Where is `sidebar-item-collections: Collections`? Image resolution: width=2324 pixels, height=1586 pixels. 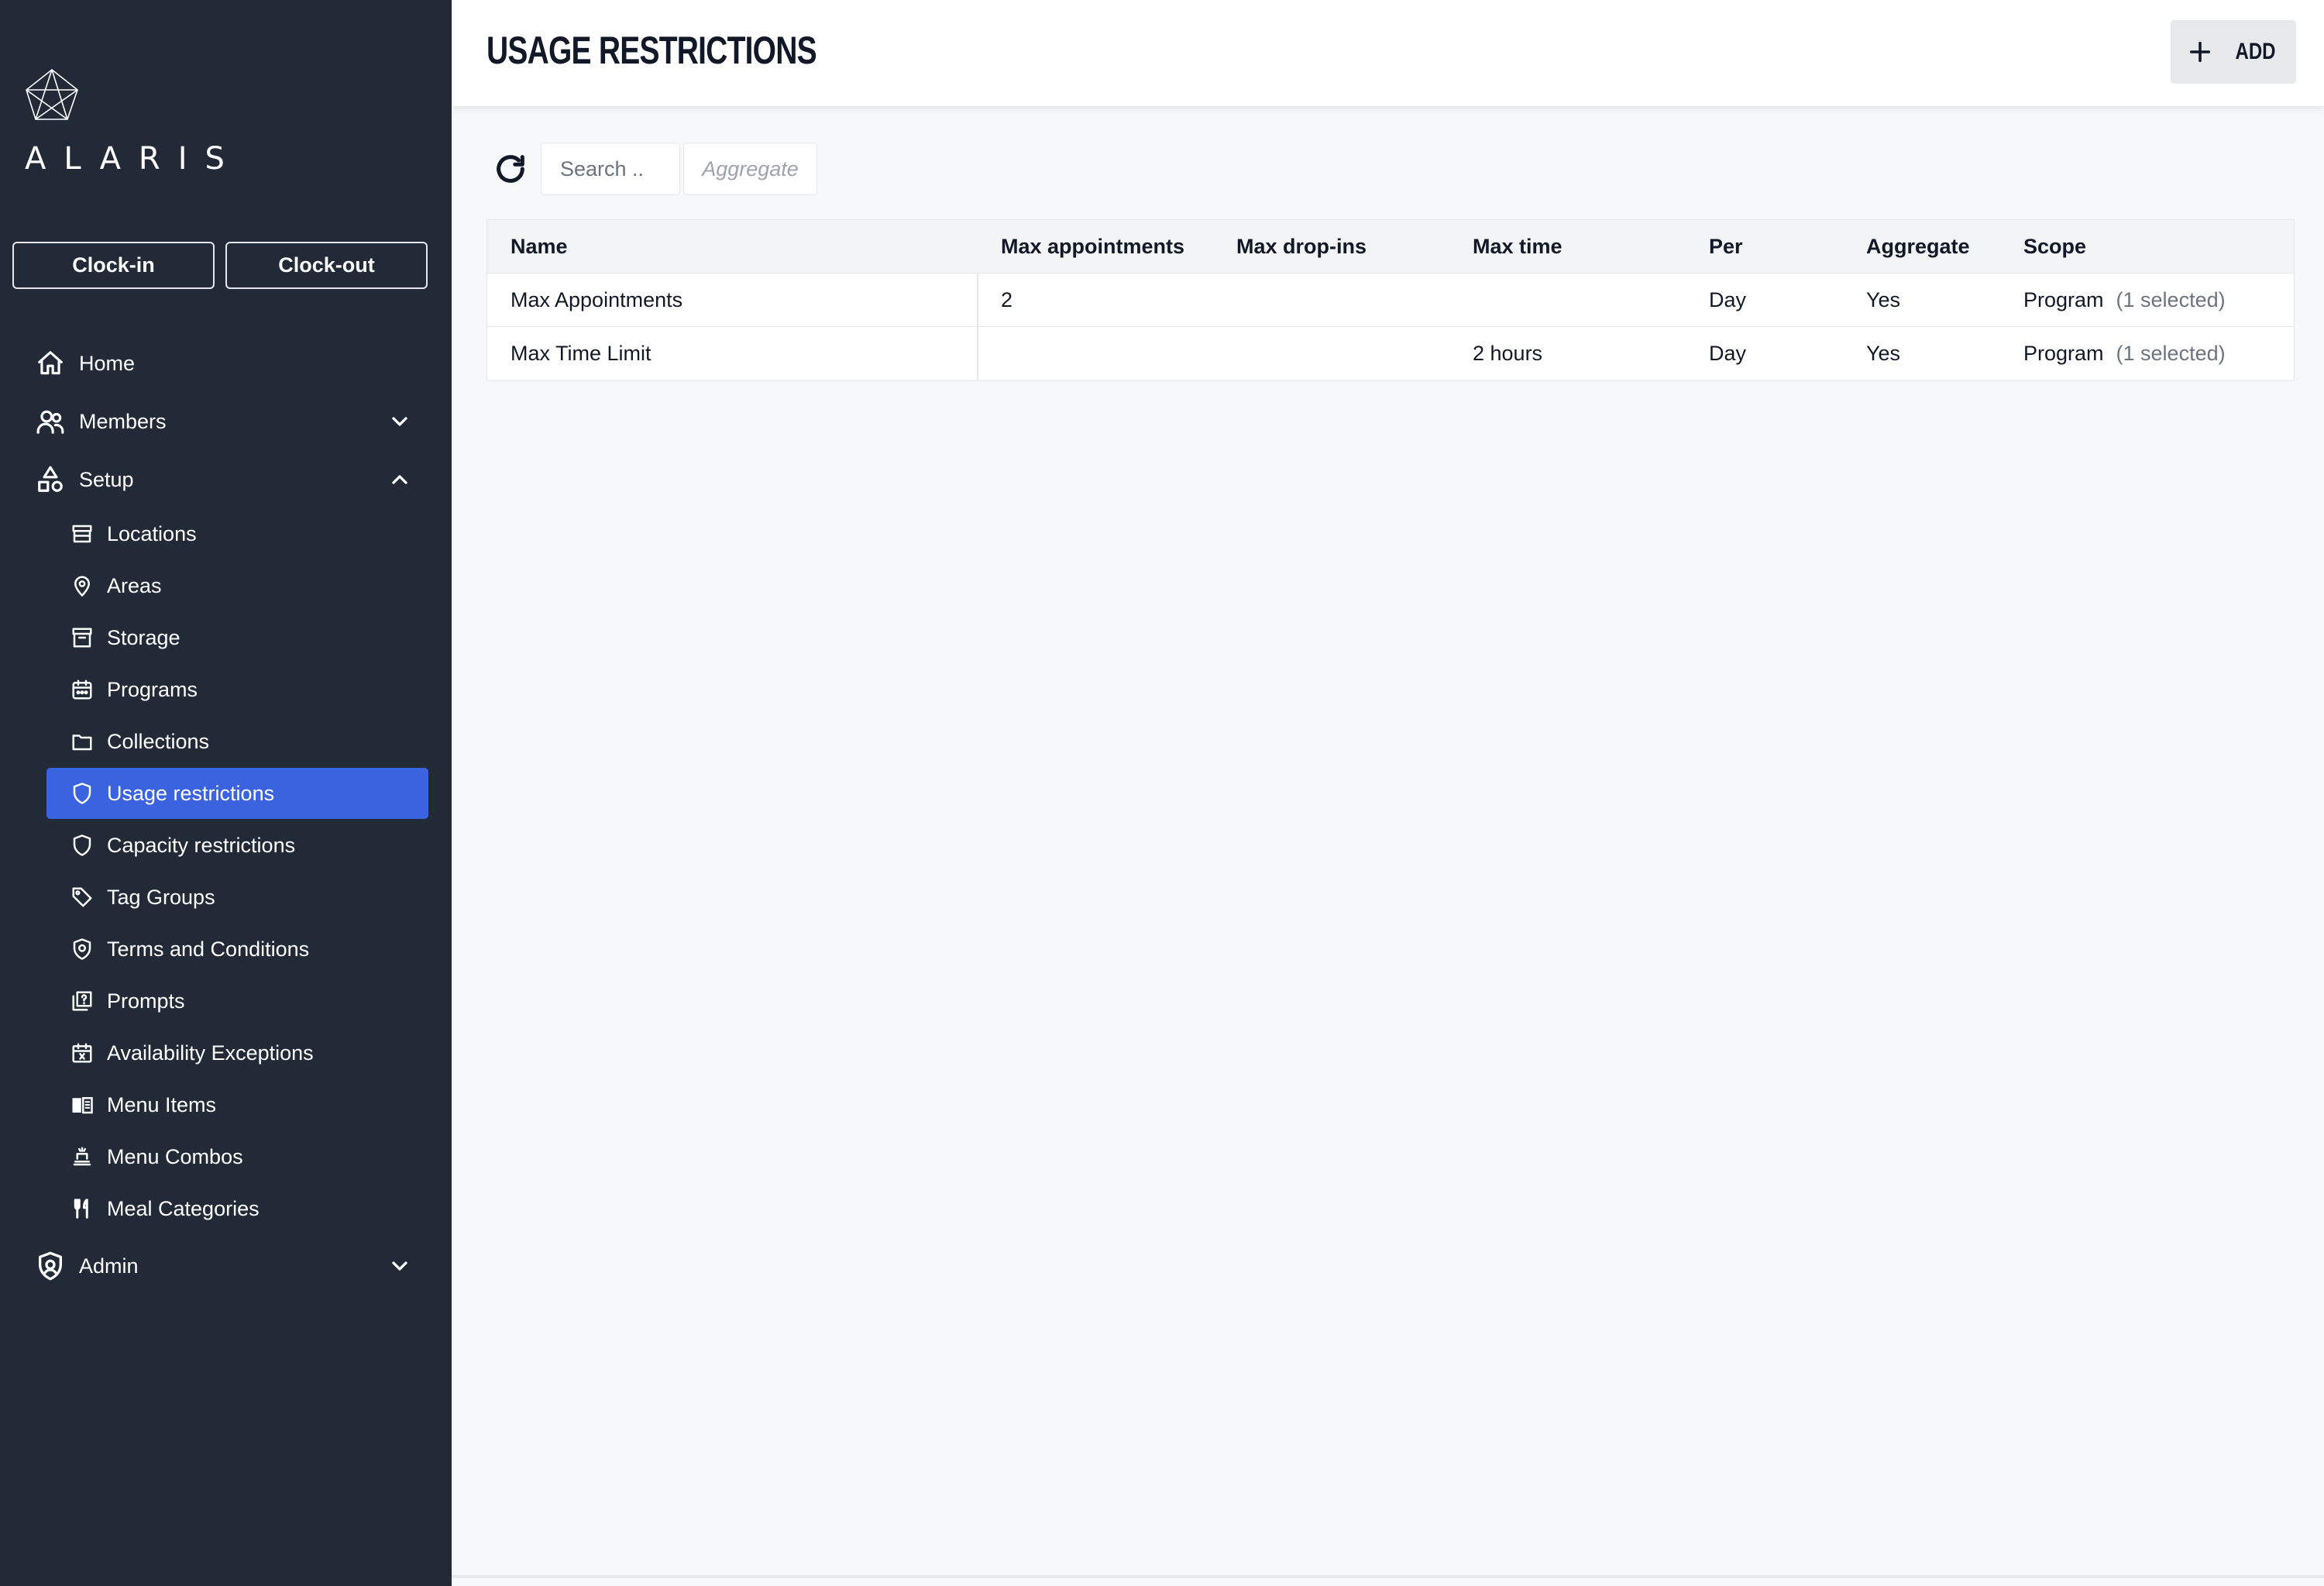 sidebar-item-collections: Collections is located at coordinates (237, 742).